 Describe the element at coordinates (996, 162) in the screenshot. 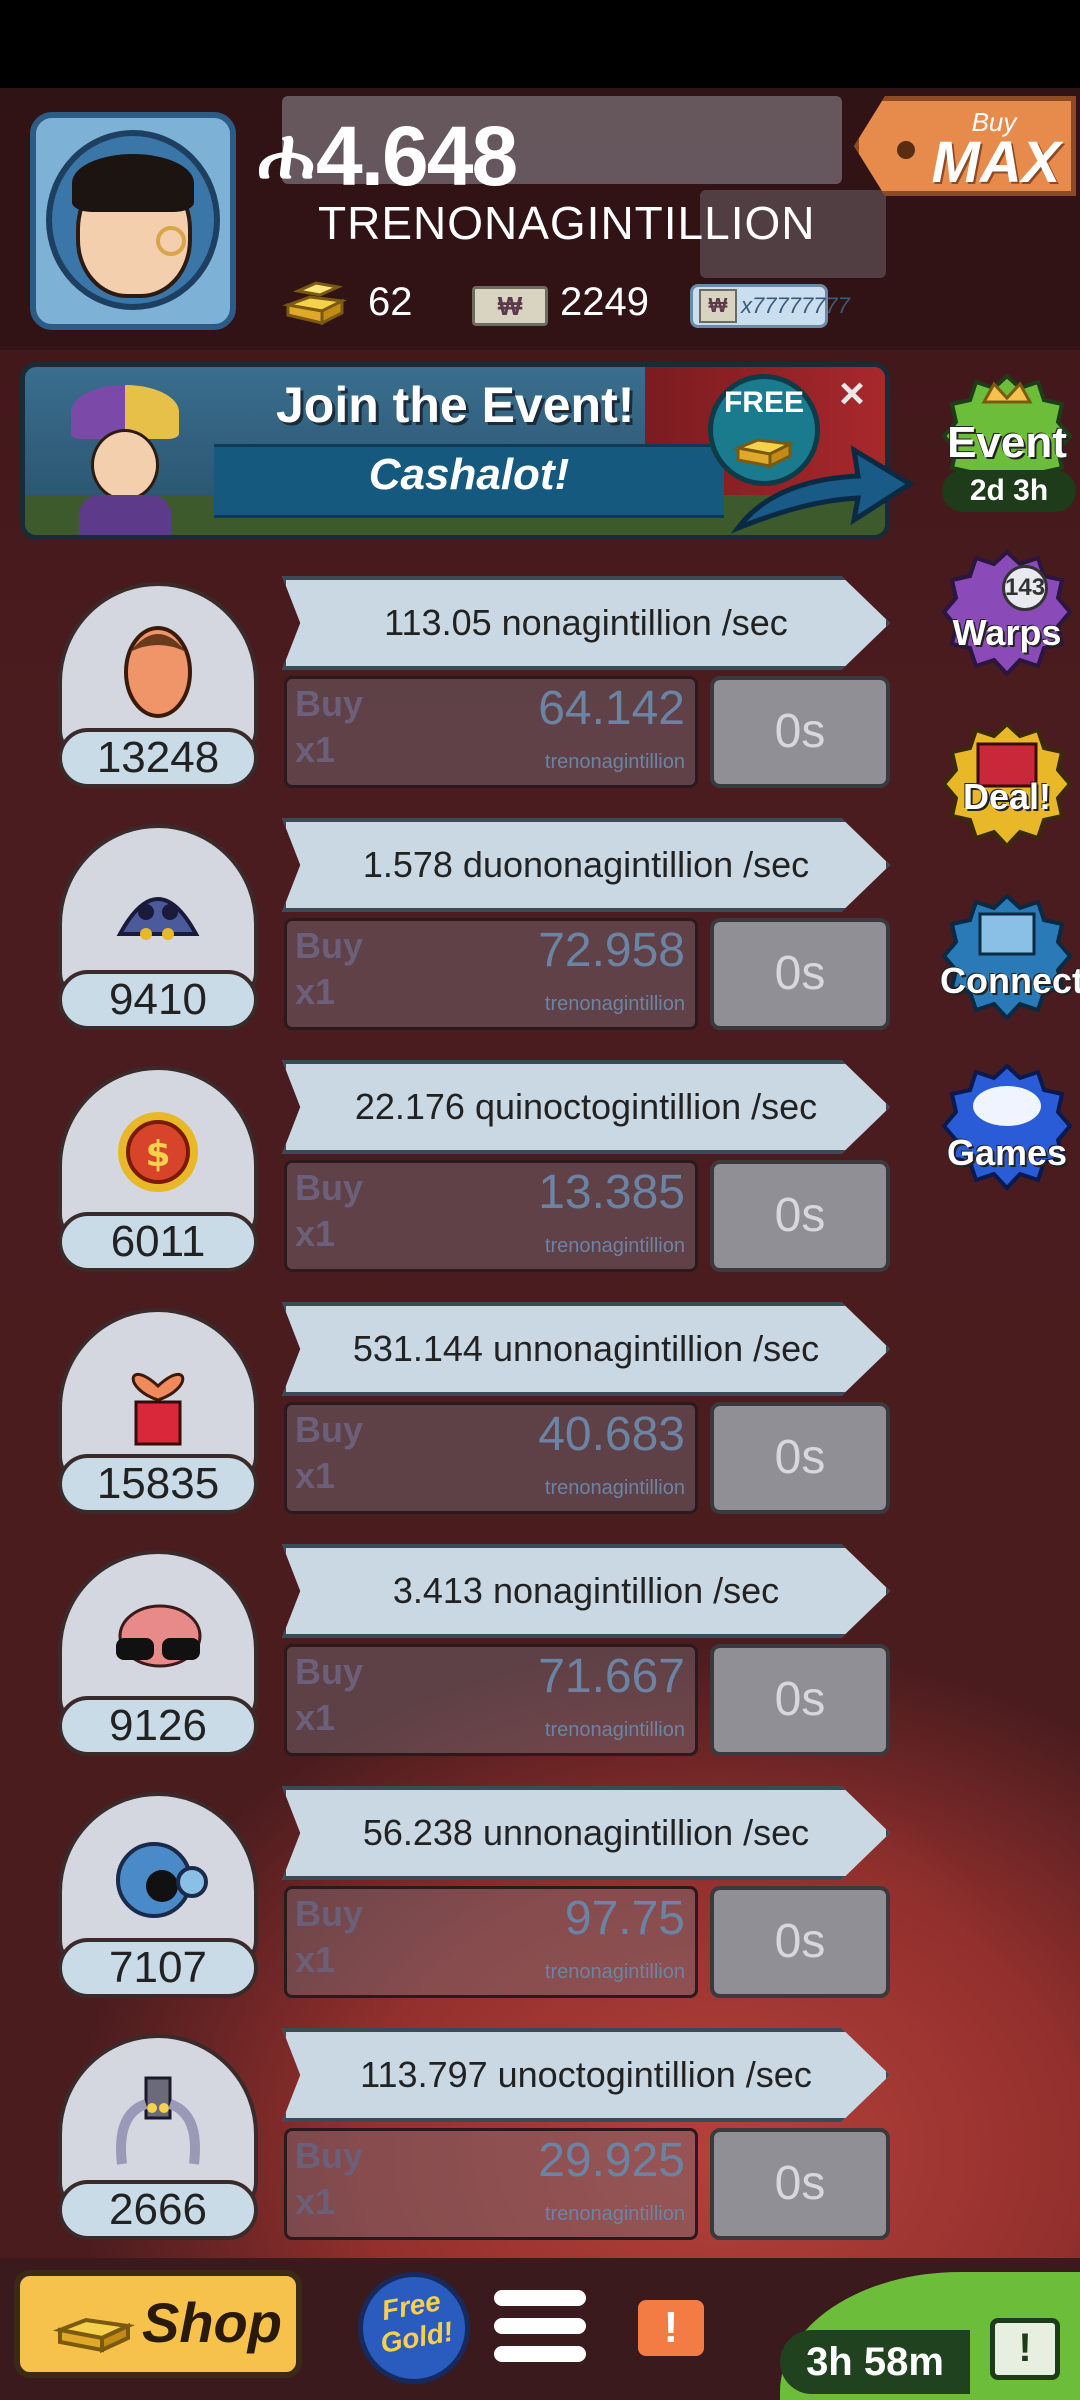

I see `buy-max-max-label: MAX` at that location.